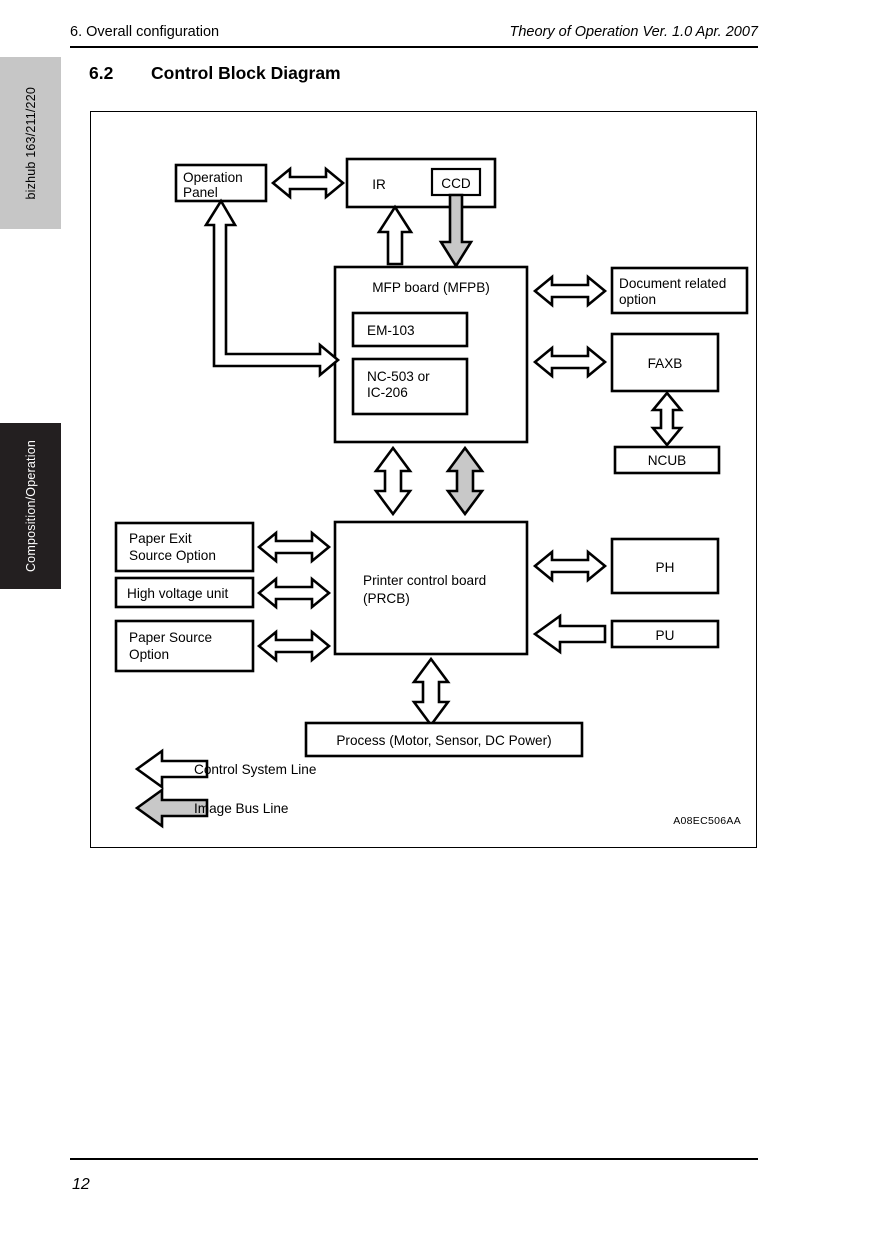 This screenshot has width=875, height=1240. Describe the element at coordinates (294, 547) in the screenshot. I see `arrow-paper-exit-option-to-prcb` at that location.